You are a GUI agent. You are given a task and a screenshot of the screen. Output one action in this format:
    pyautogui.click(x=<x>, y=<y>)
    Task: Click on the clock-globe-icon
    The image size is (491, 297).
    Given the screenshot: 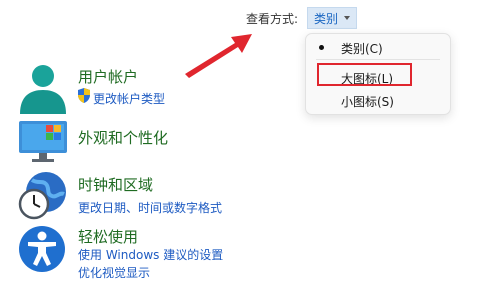 What is the action you would take?
    pyautogui.click(x=42, y=196)
    